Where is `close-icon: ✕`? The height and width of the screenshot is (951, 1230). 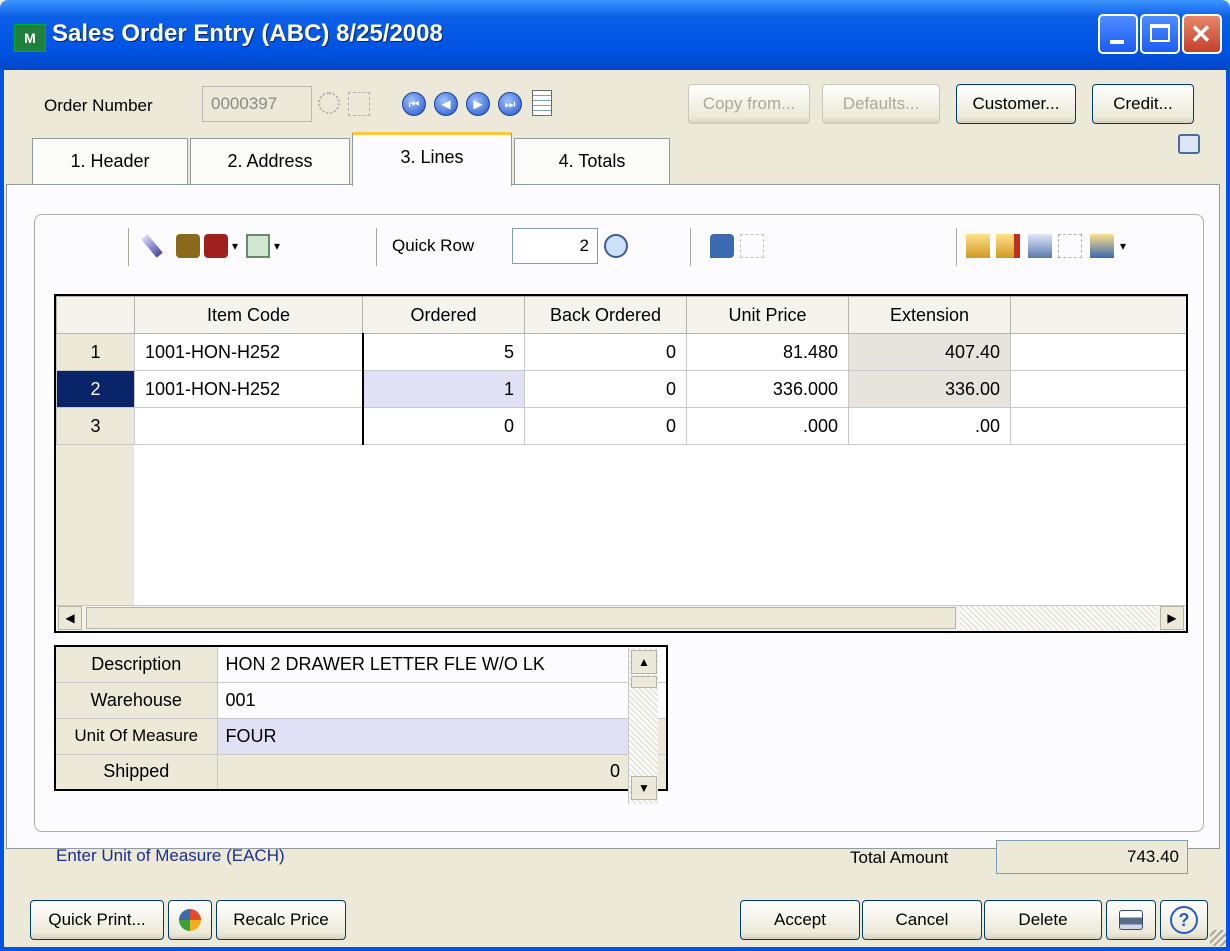 close-icon: ✕ is located at coordinates (1201, 34).